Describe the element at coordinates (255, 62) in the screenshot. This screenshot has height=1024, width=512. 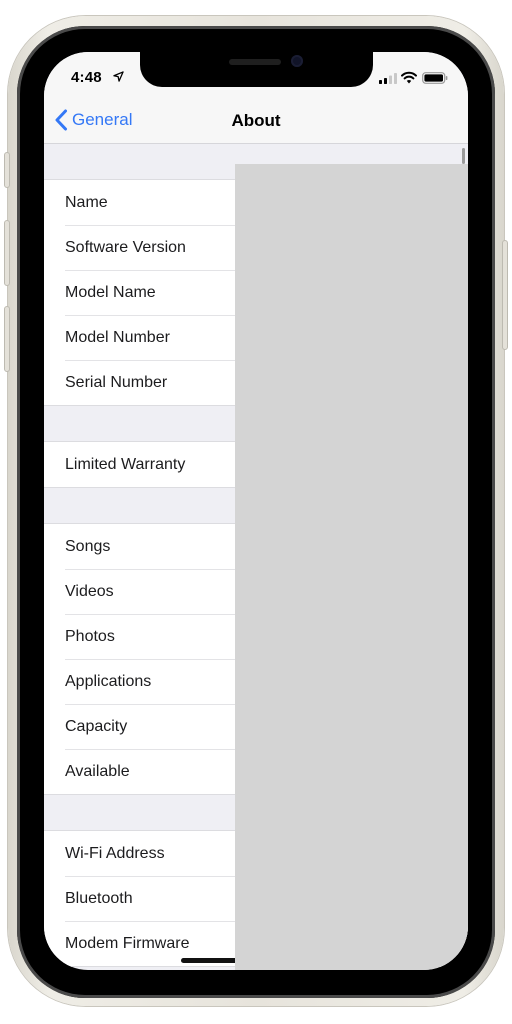
I see `earpiece-speaker` at that location.